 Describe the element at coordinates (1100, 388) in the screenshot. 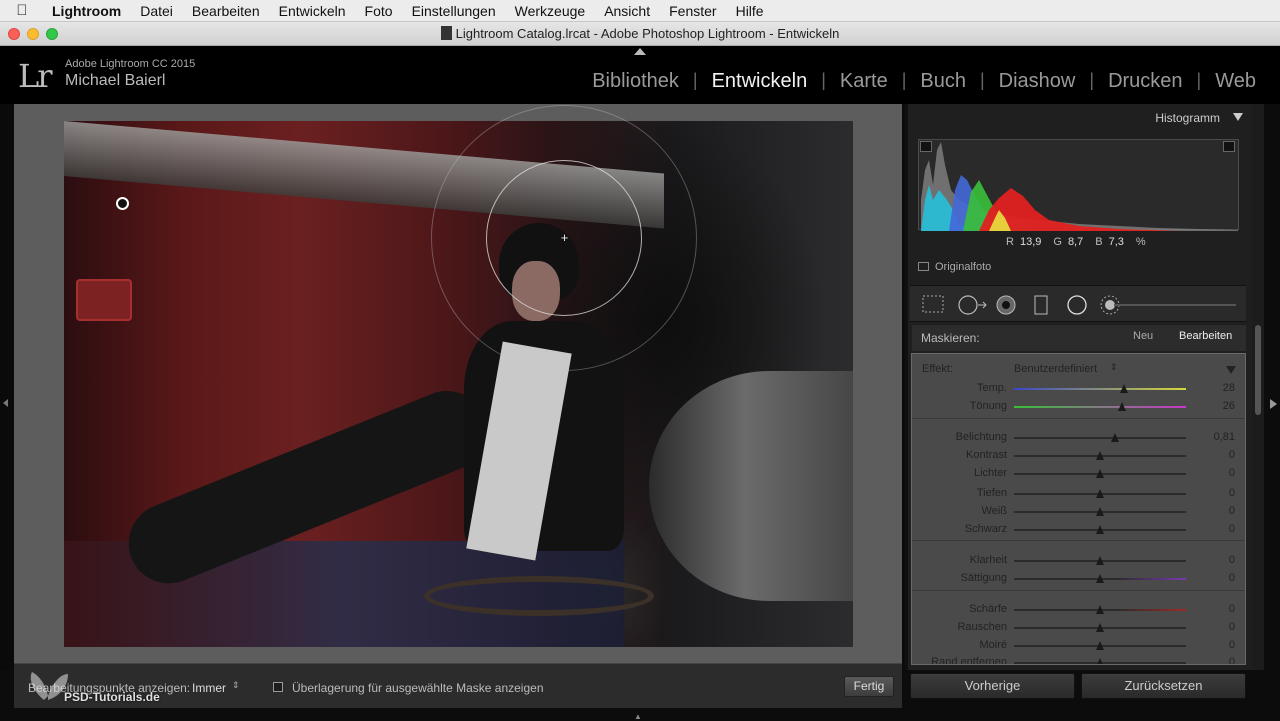

I see `slider-track-temp` at that location.